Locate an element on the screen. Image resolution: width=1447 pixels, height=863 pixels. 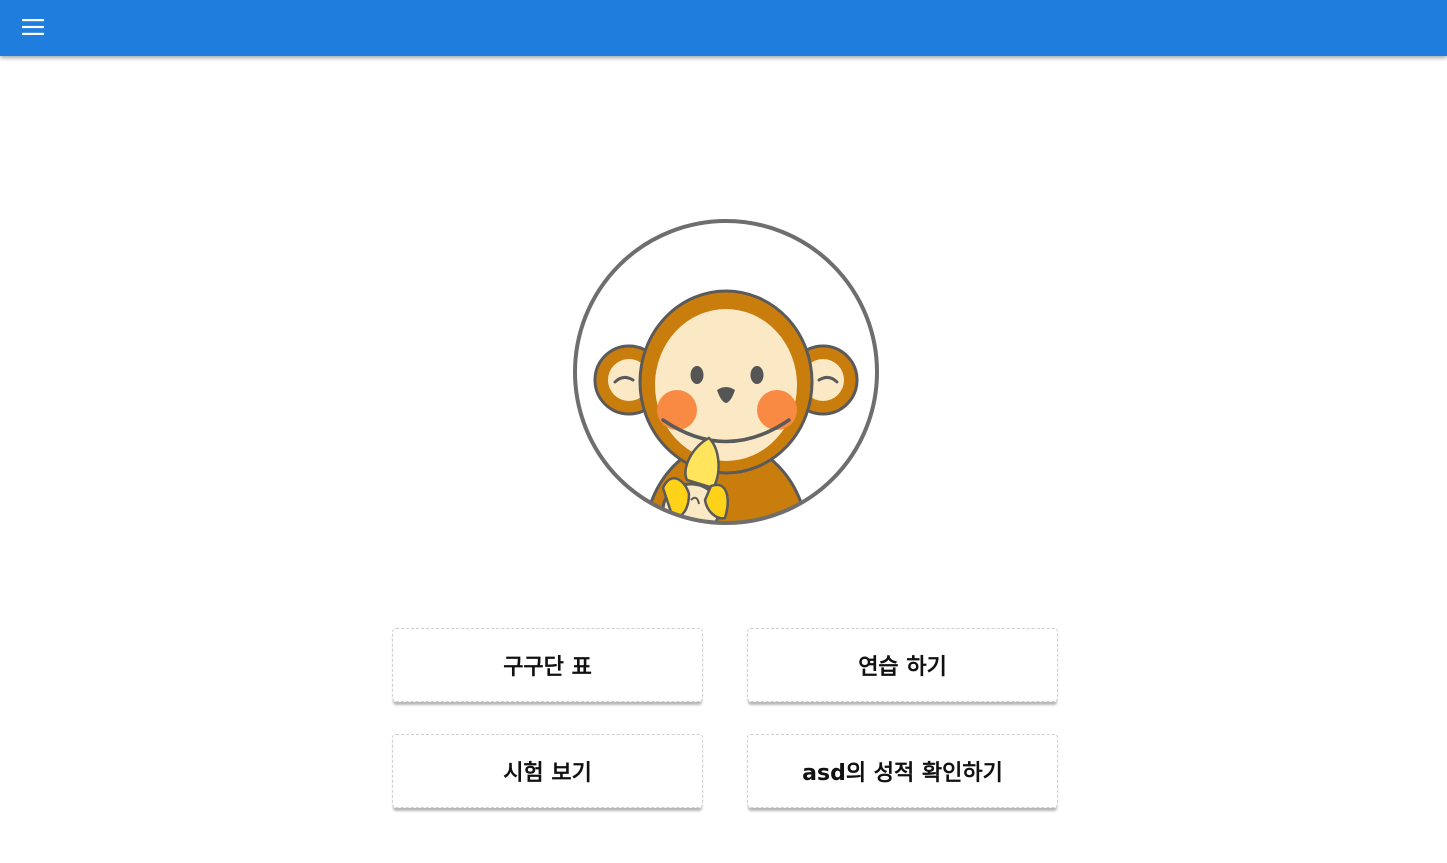
check-grades-button: asd의 성적 확인하기 is located at coordinates (902, 771).